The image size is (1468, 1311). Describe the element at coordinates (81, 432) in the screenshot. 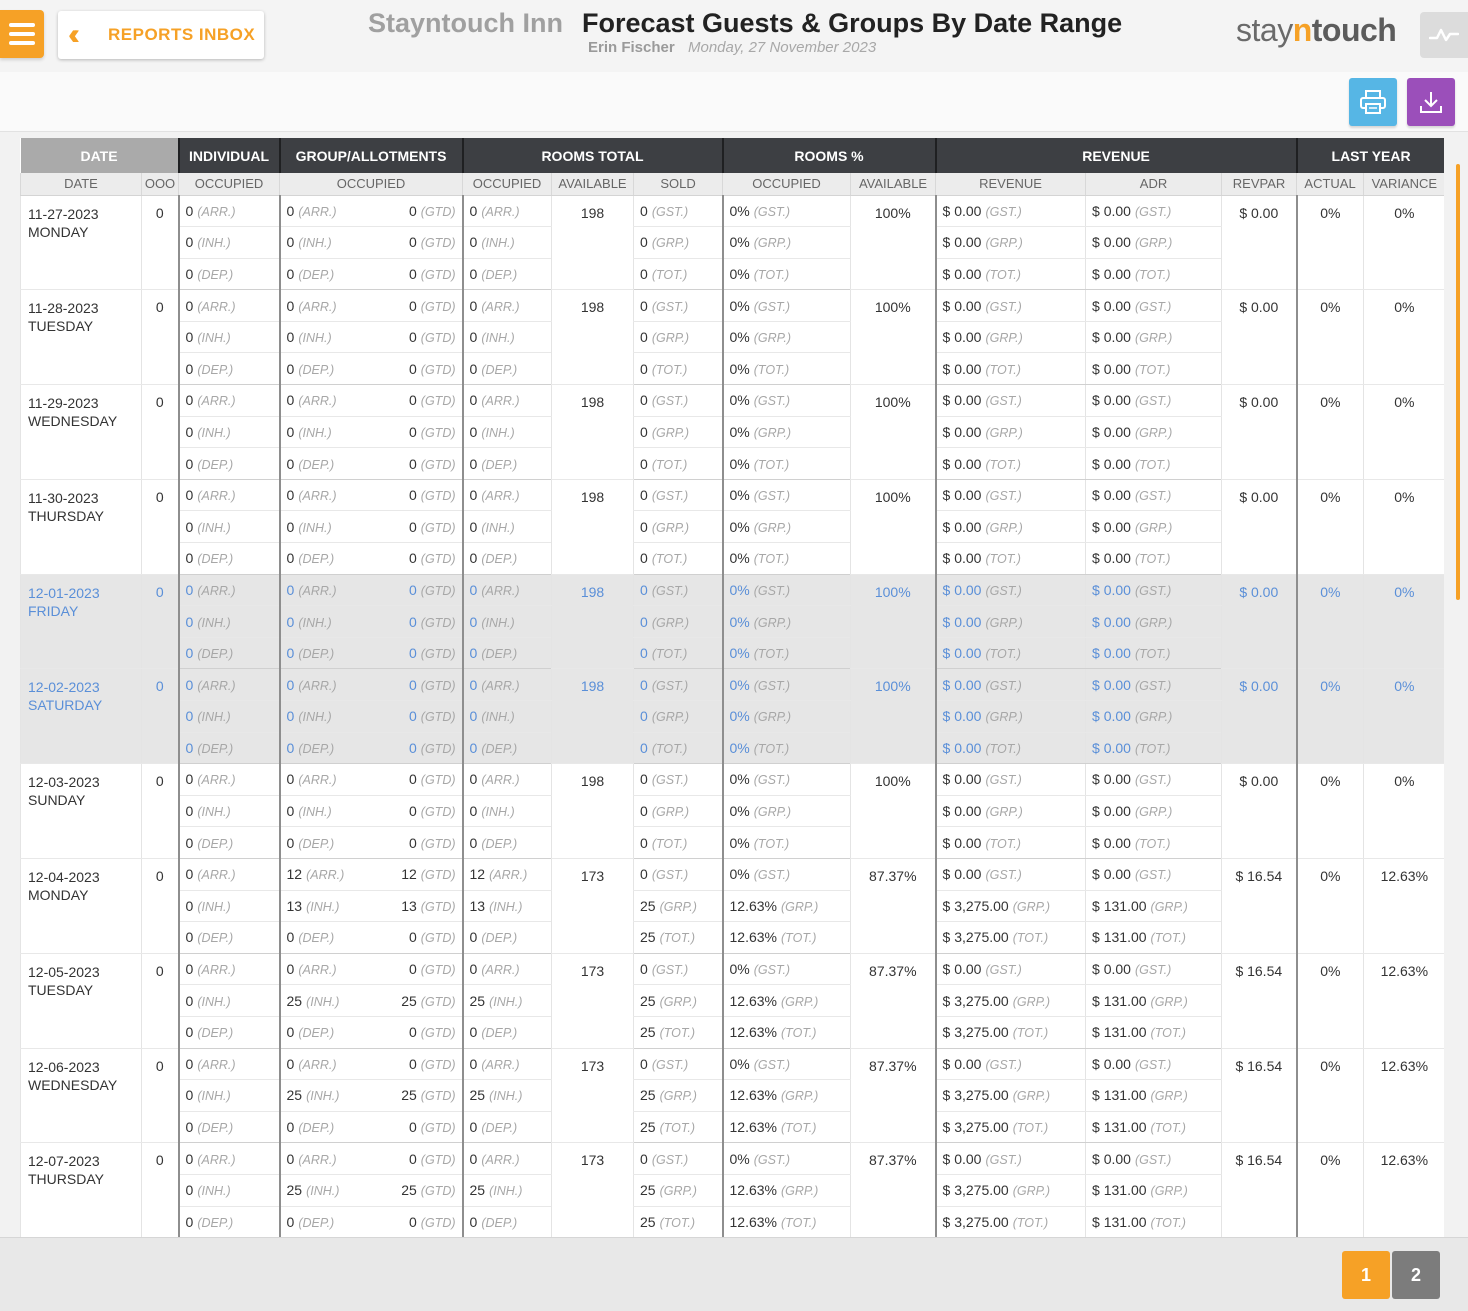

I see `date-cell: 11-29-2023 WEDNESDAY` at that location.